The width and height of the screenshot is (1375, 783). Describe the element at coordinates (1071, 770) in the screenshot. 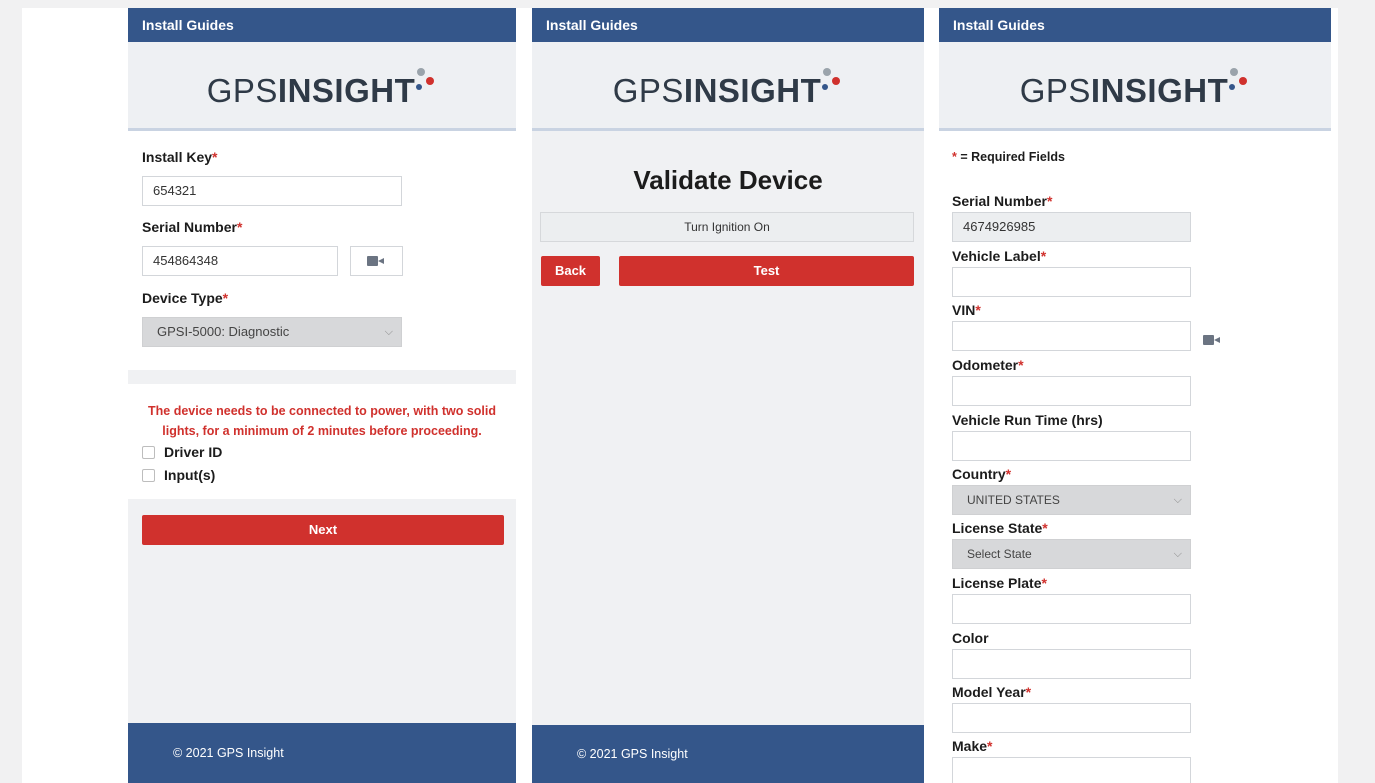

I see `make-input` at that location.